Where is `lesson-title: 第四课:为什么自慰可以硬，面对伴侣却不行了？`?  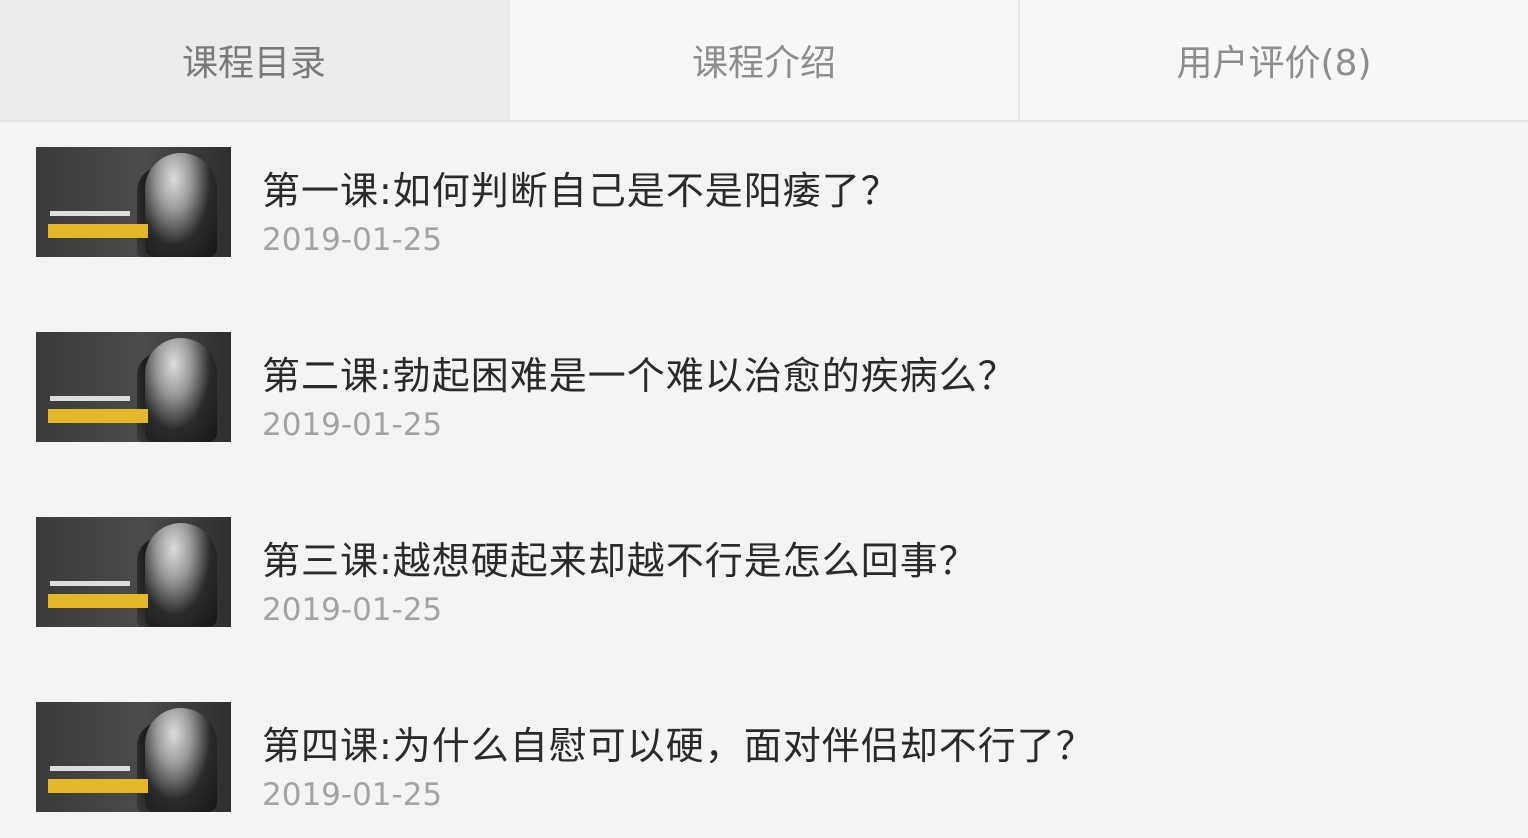 lesson-title: 第四课:为什么自慰可以硬，面对伴侣却不行了？ is located at coordinates (678, 746).